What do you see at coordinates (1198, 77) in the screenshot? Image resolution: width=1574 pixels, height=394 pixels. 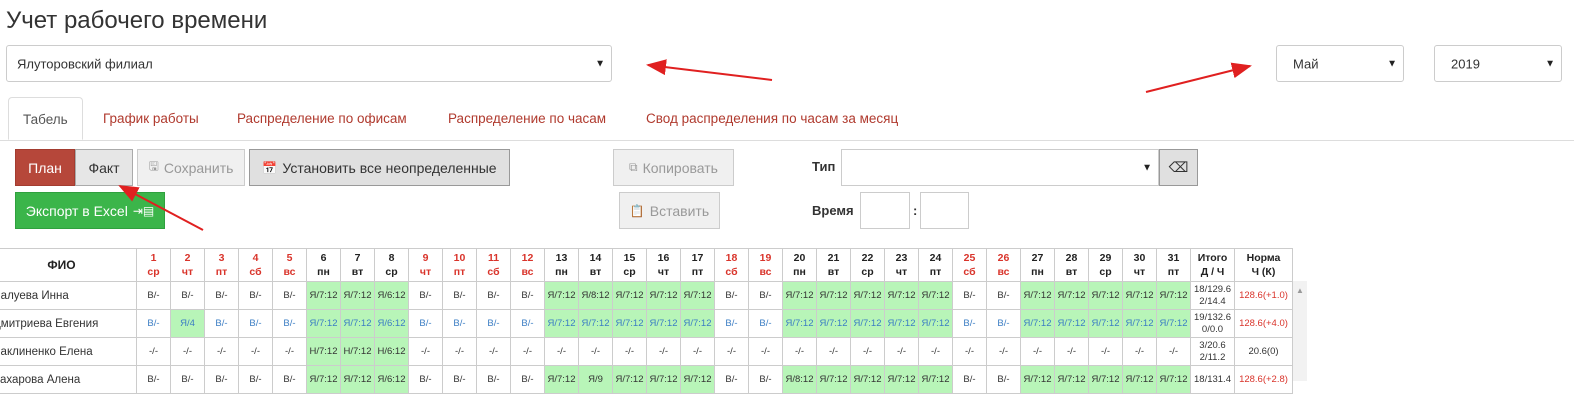 I see `arrow-to-month` at bounding box center [1198, 77].